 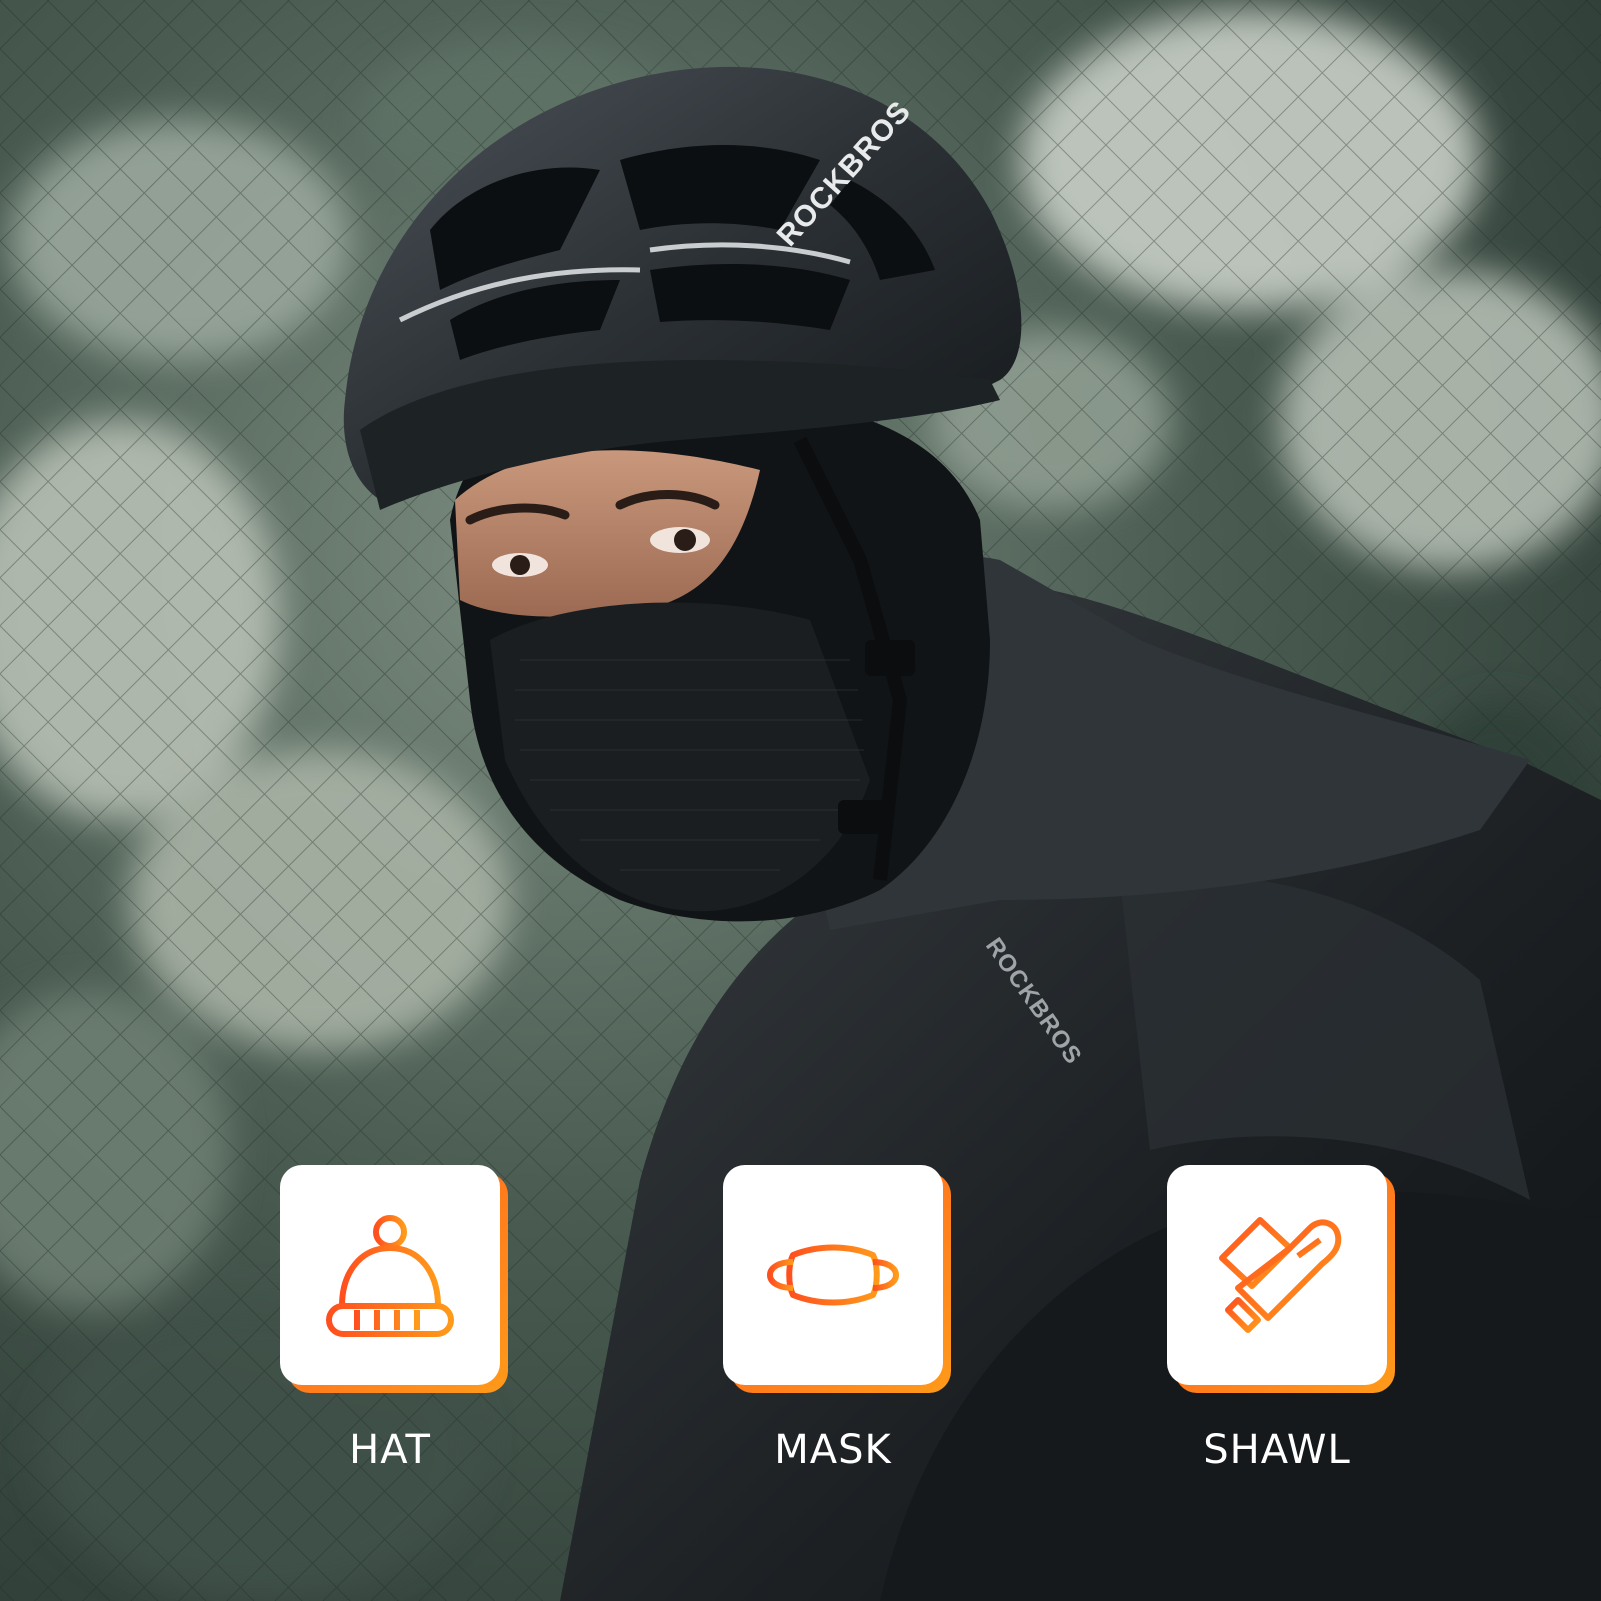 I want to click on feature-label: SHAWL, so click(x=1277, y=1450).